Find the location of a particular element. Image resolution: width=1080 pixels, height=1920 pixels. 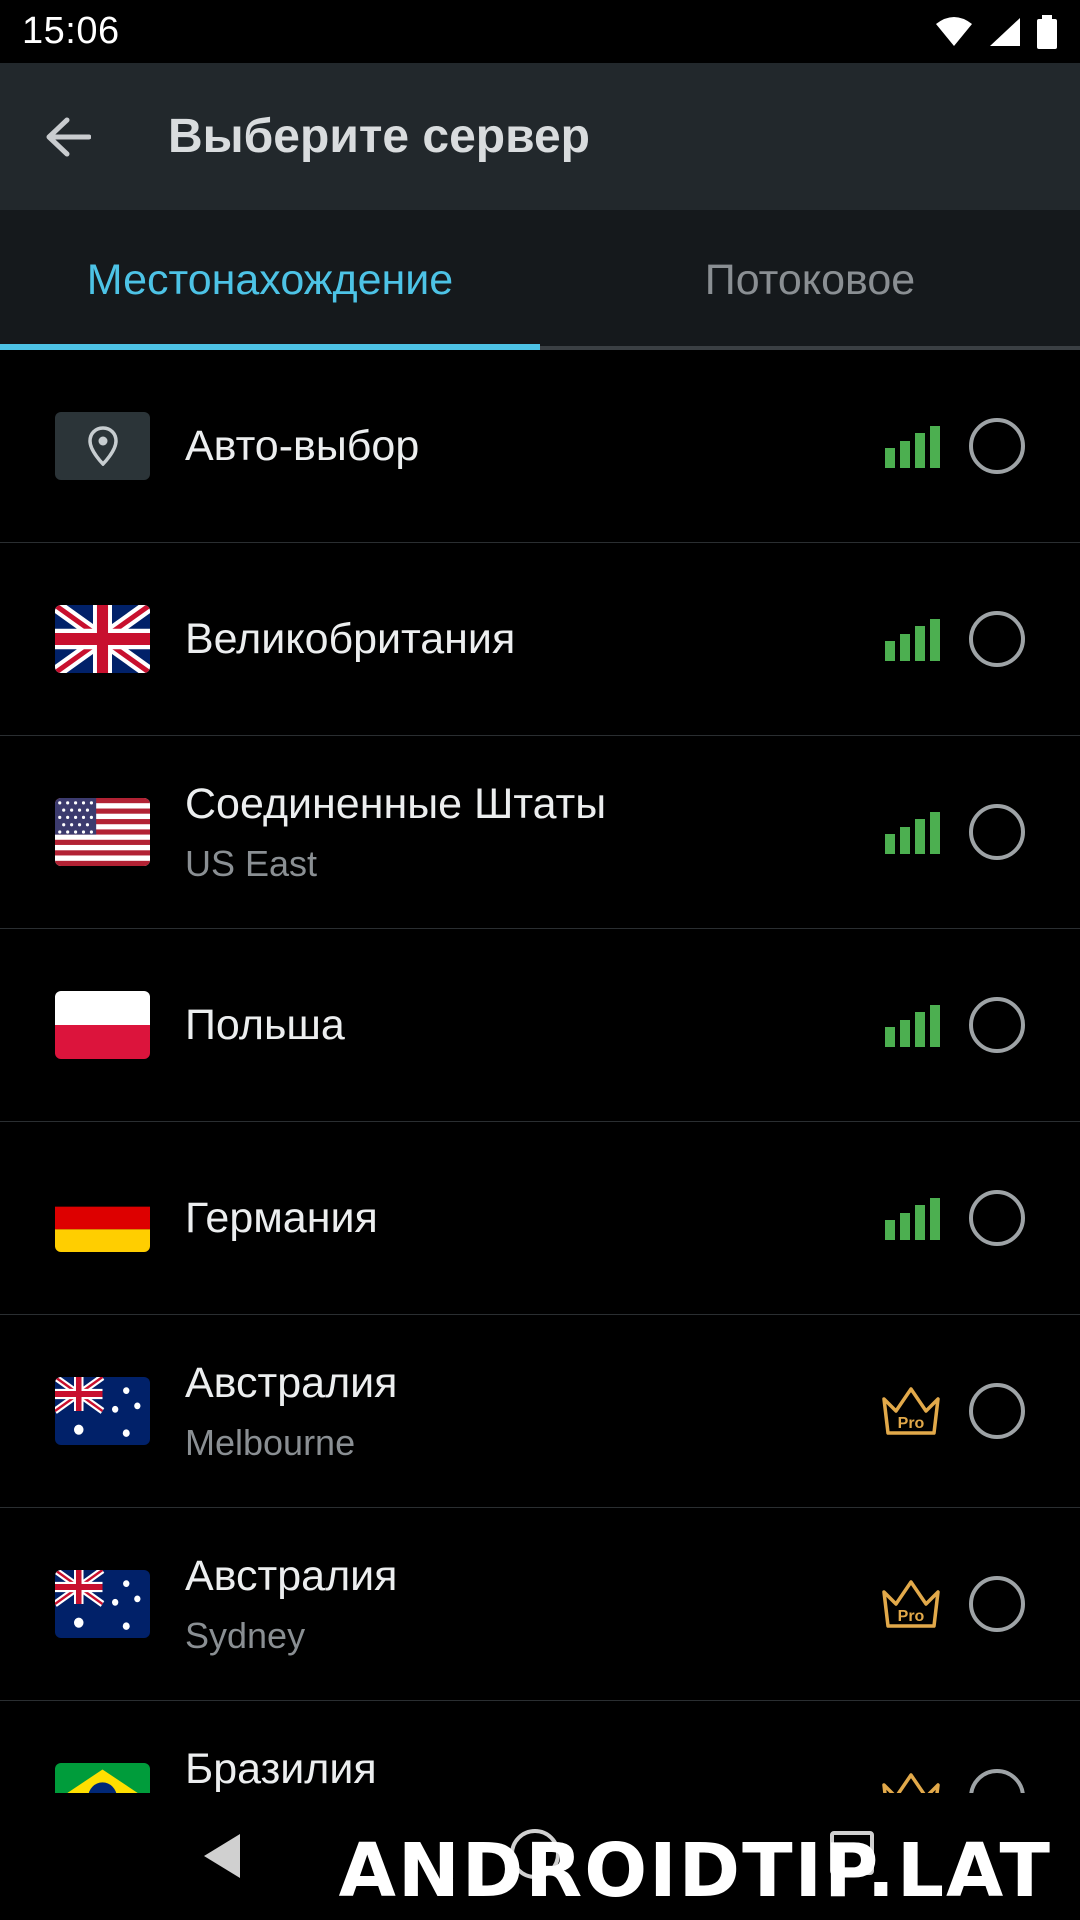

server-row: Австралия Melbourne Pro is located at coordinates (540, 1411).